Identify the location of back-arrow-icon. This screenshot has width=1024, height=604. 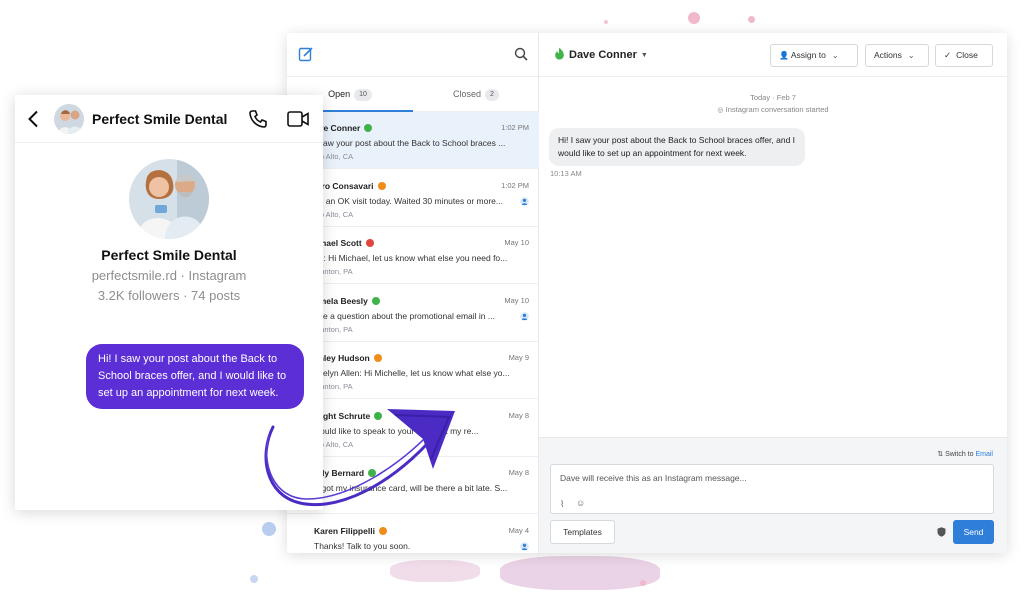
(33, 119).